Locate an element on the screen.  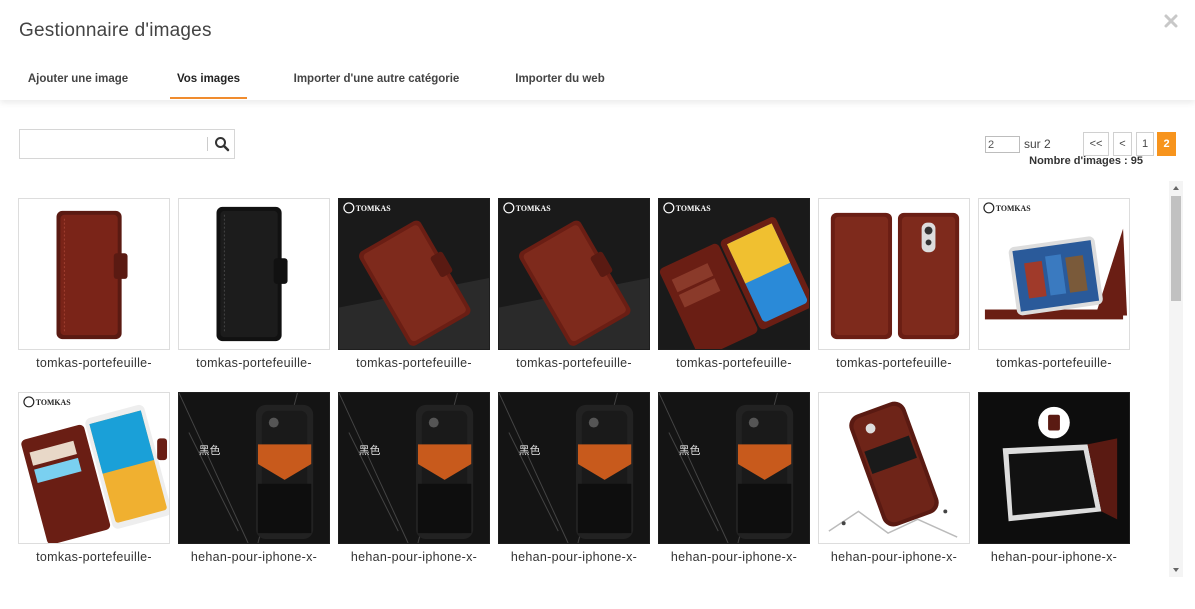
search-button is located at coordinates (222, 144).